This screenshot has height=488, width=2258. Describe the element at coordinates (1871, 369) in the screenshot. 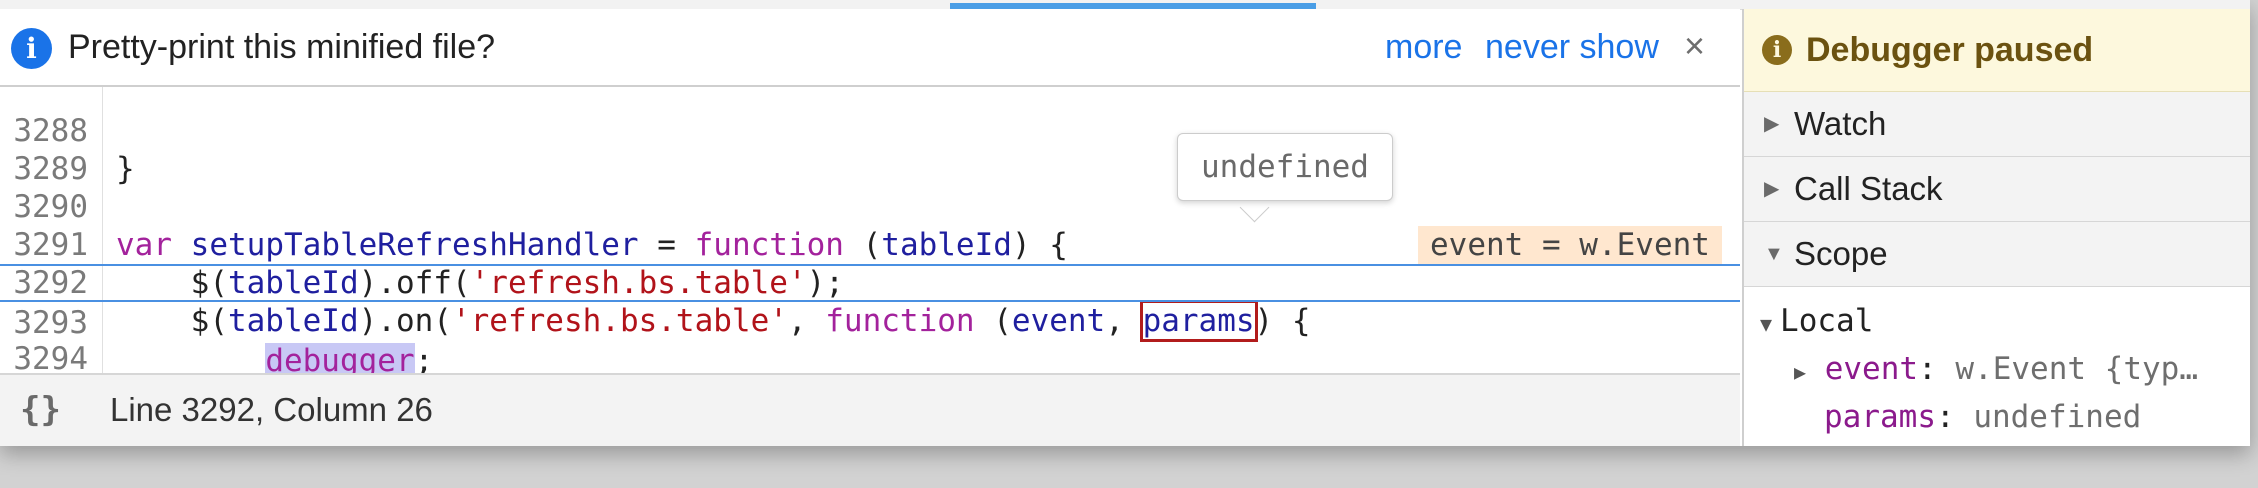

I see `scope-var-name: event` at that location.